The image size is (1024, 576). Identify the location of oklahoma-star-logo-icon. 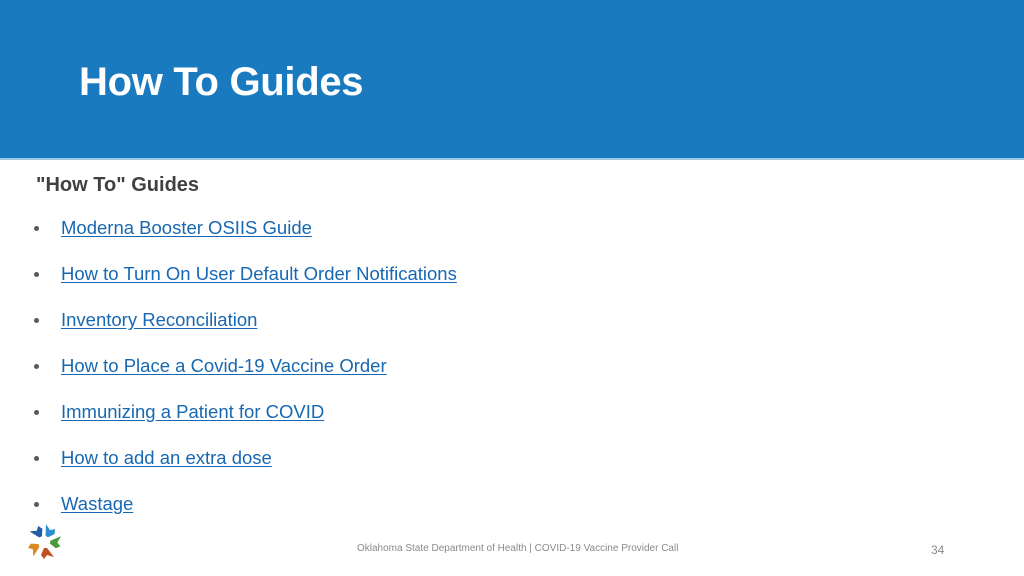
(45, 541).